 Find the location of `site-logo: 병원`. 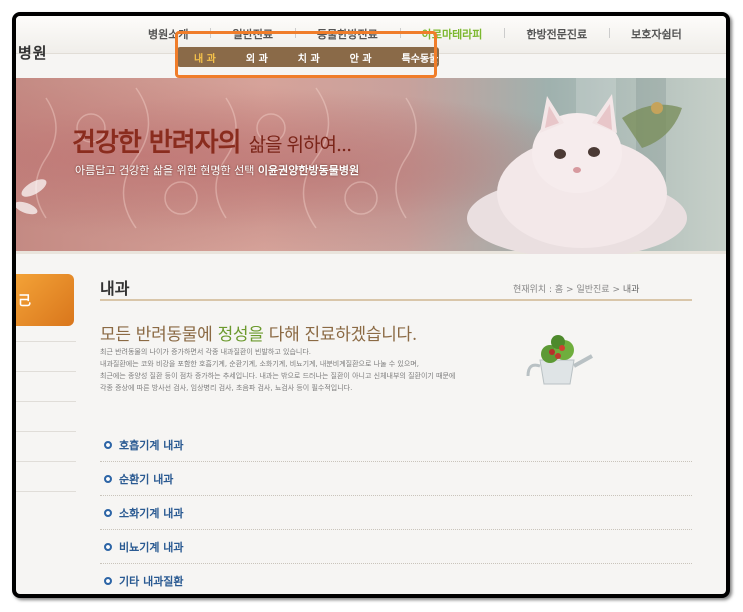

site-logo: 병원 is located at coordinates (33, 52).